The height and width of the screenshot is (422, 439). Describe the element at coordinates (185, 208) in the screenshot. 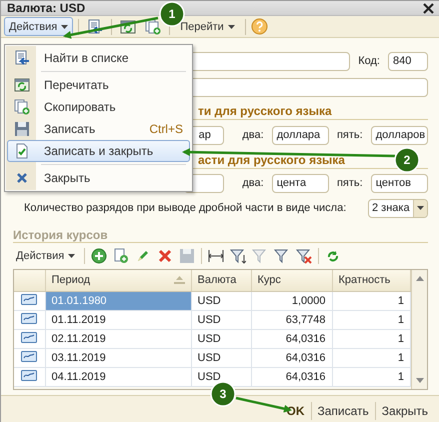

I see `field-label: Количество разрядов при выводе дробной части в виде числа:` at that location.